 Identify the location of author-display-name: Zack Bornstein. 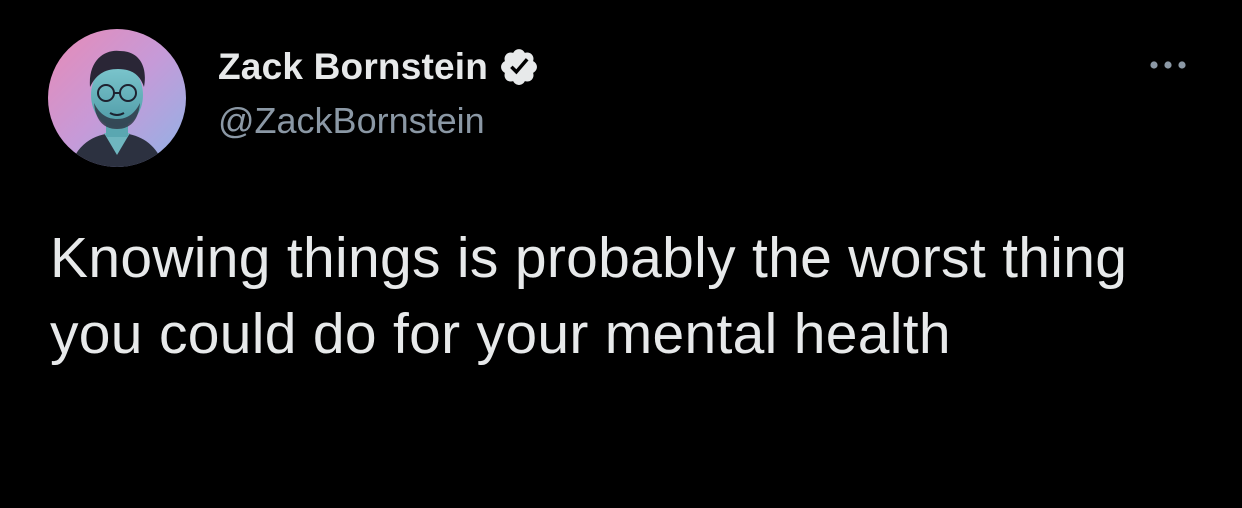
(353, 67).